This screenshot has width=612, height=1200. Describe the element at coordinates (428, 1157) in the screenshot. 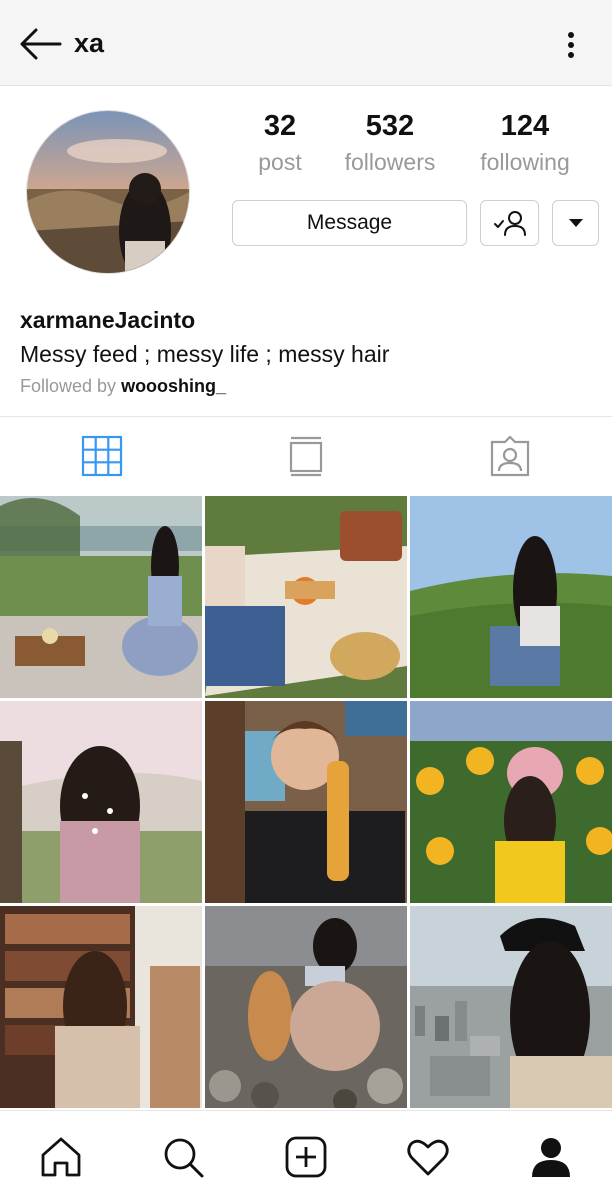

I see `activity-heart-icon` at that location.